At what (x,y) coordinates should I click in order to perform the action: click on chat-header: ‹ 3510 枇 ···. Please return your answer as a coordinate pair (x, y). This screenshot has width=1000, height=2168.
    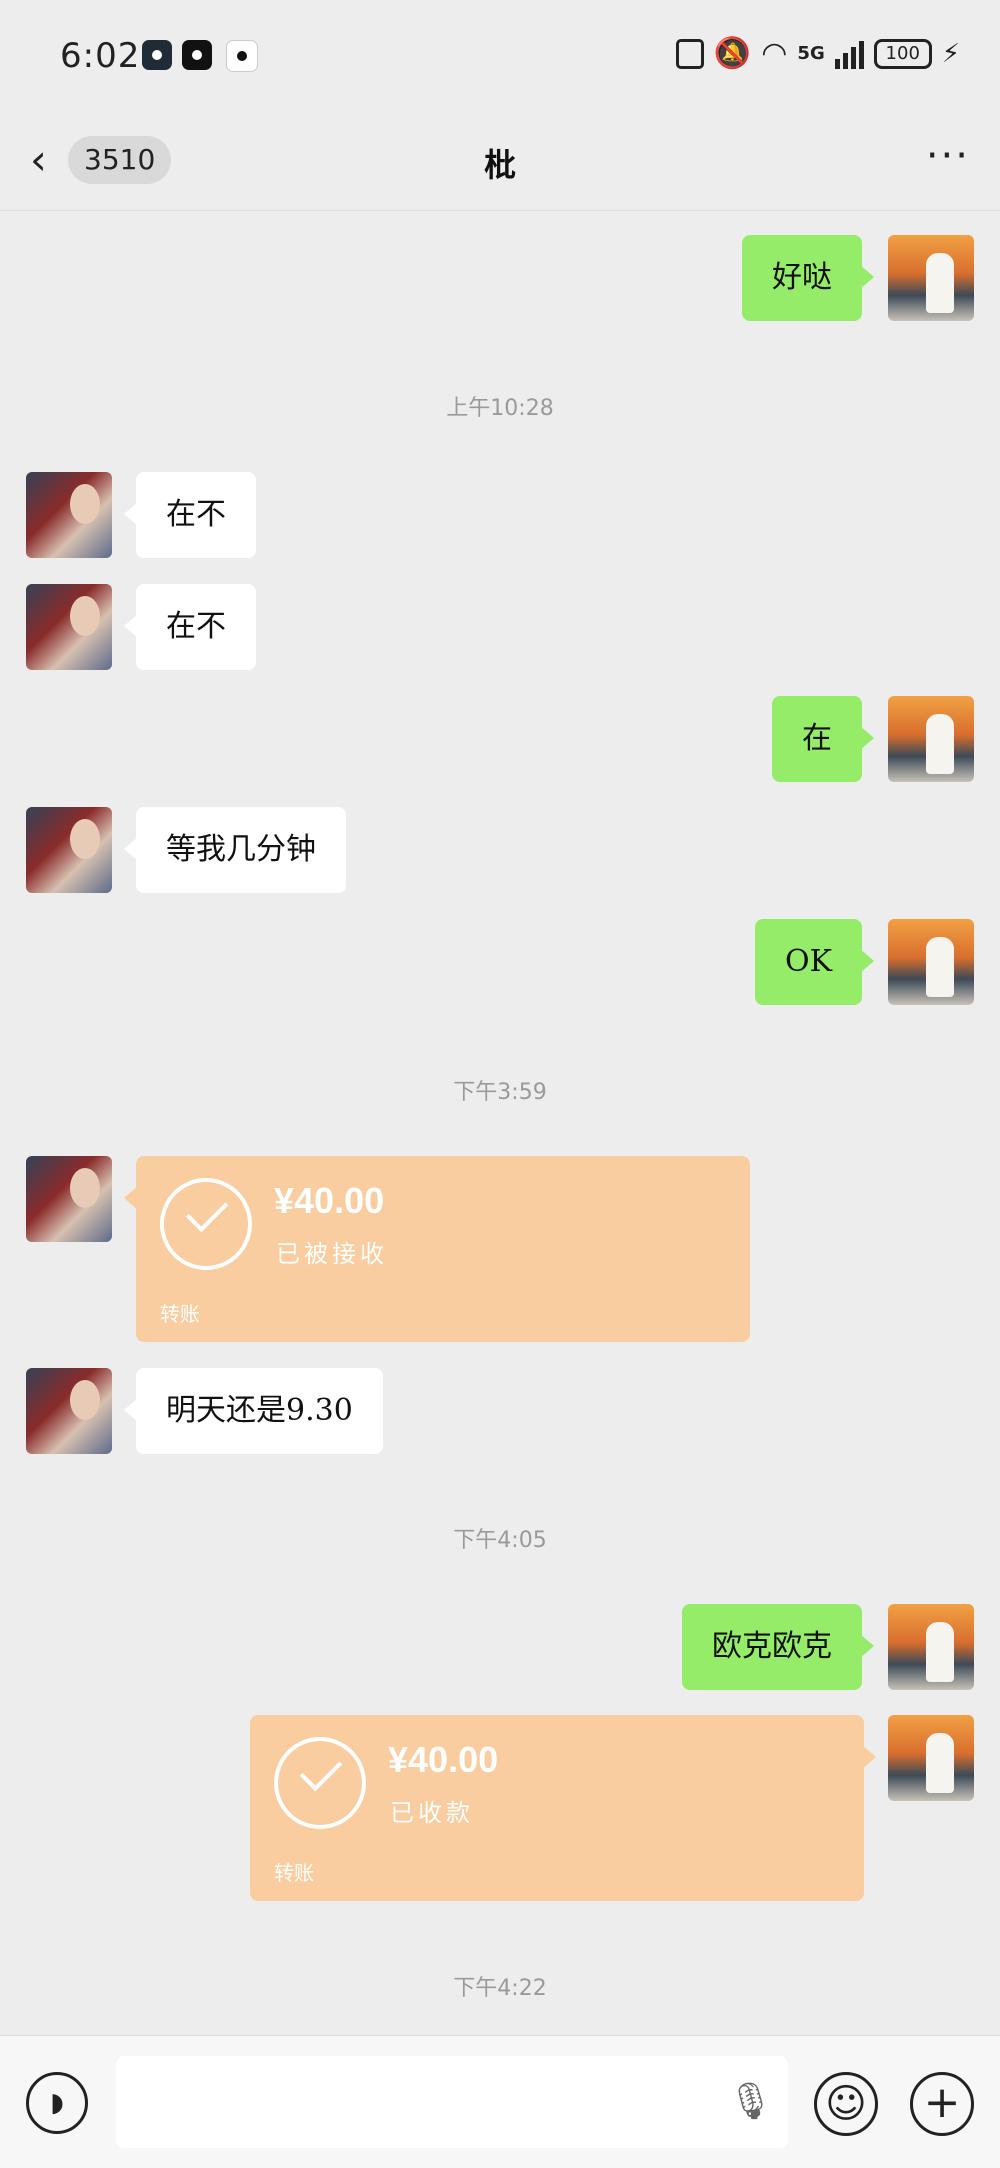
    Looking at the image, I should click on (500, 160).